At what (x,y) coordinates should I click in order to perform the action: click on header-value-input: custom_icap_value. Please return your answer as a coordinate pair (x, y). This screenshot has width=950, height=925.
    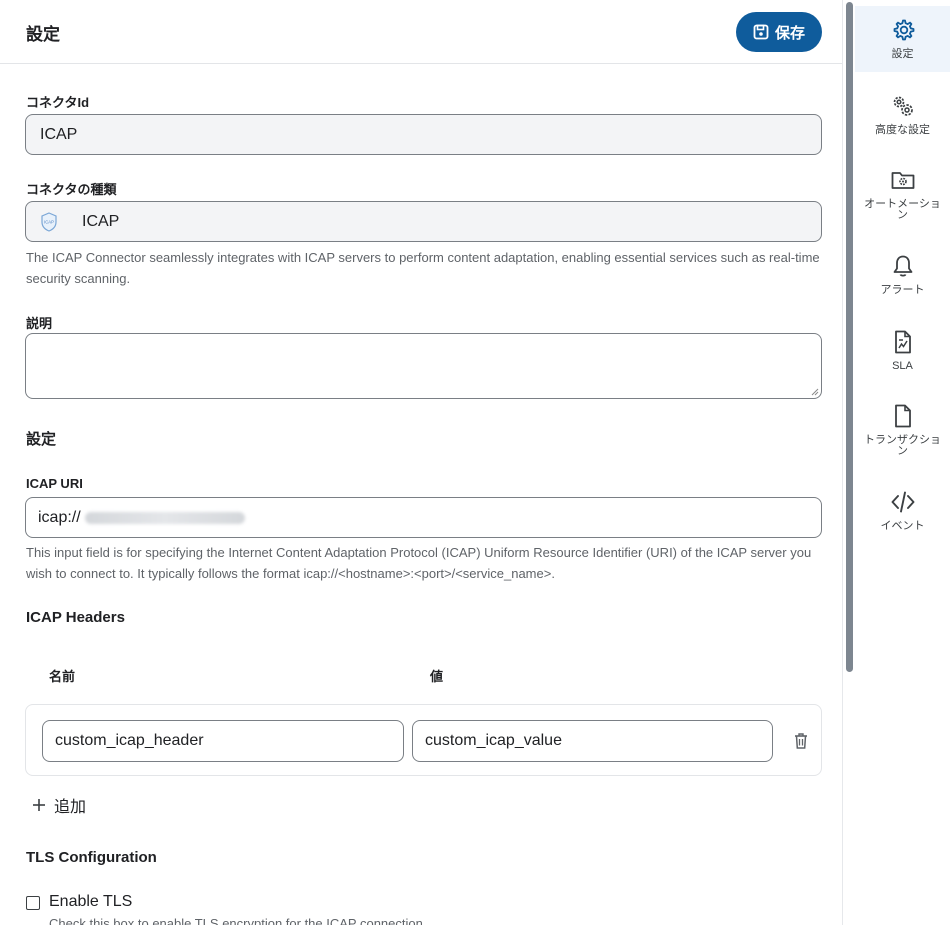
    Looking at the image, I should click on (592, 741).